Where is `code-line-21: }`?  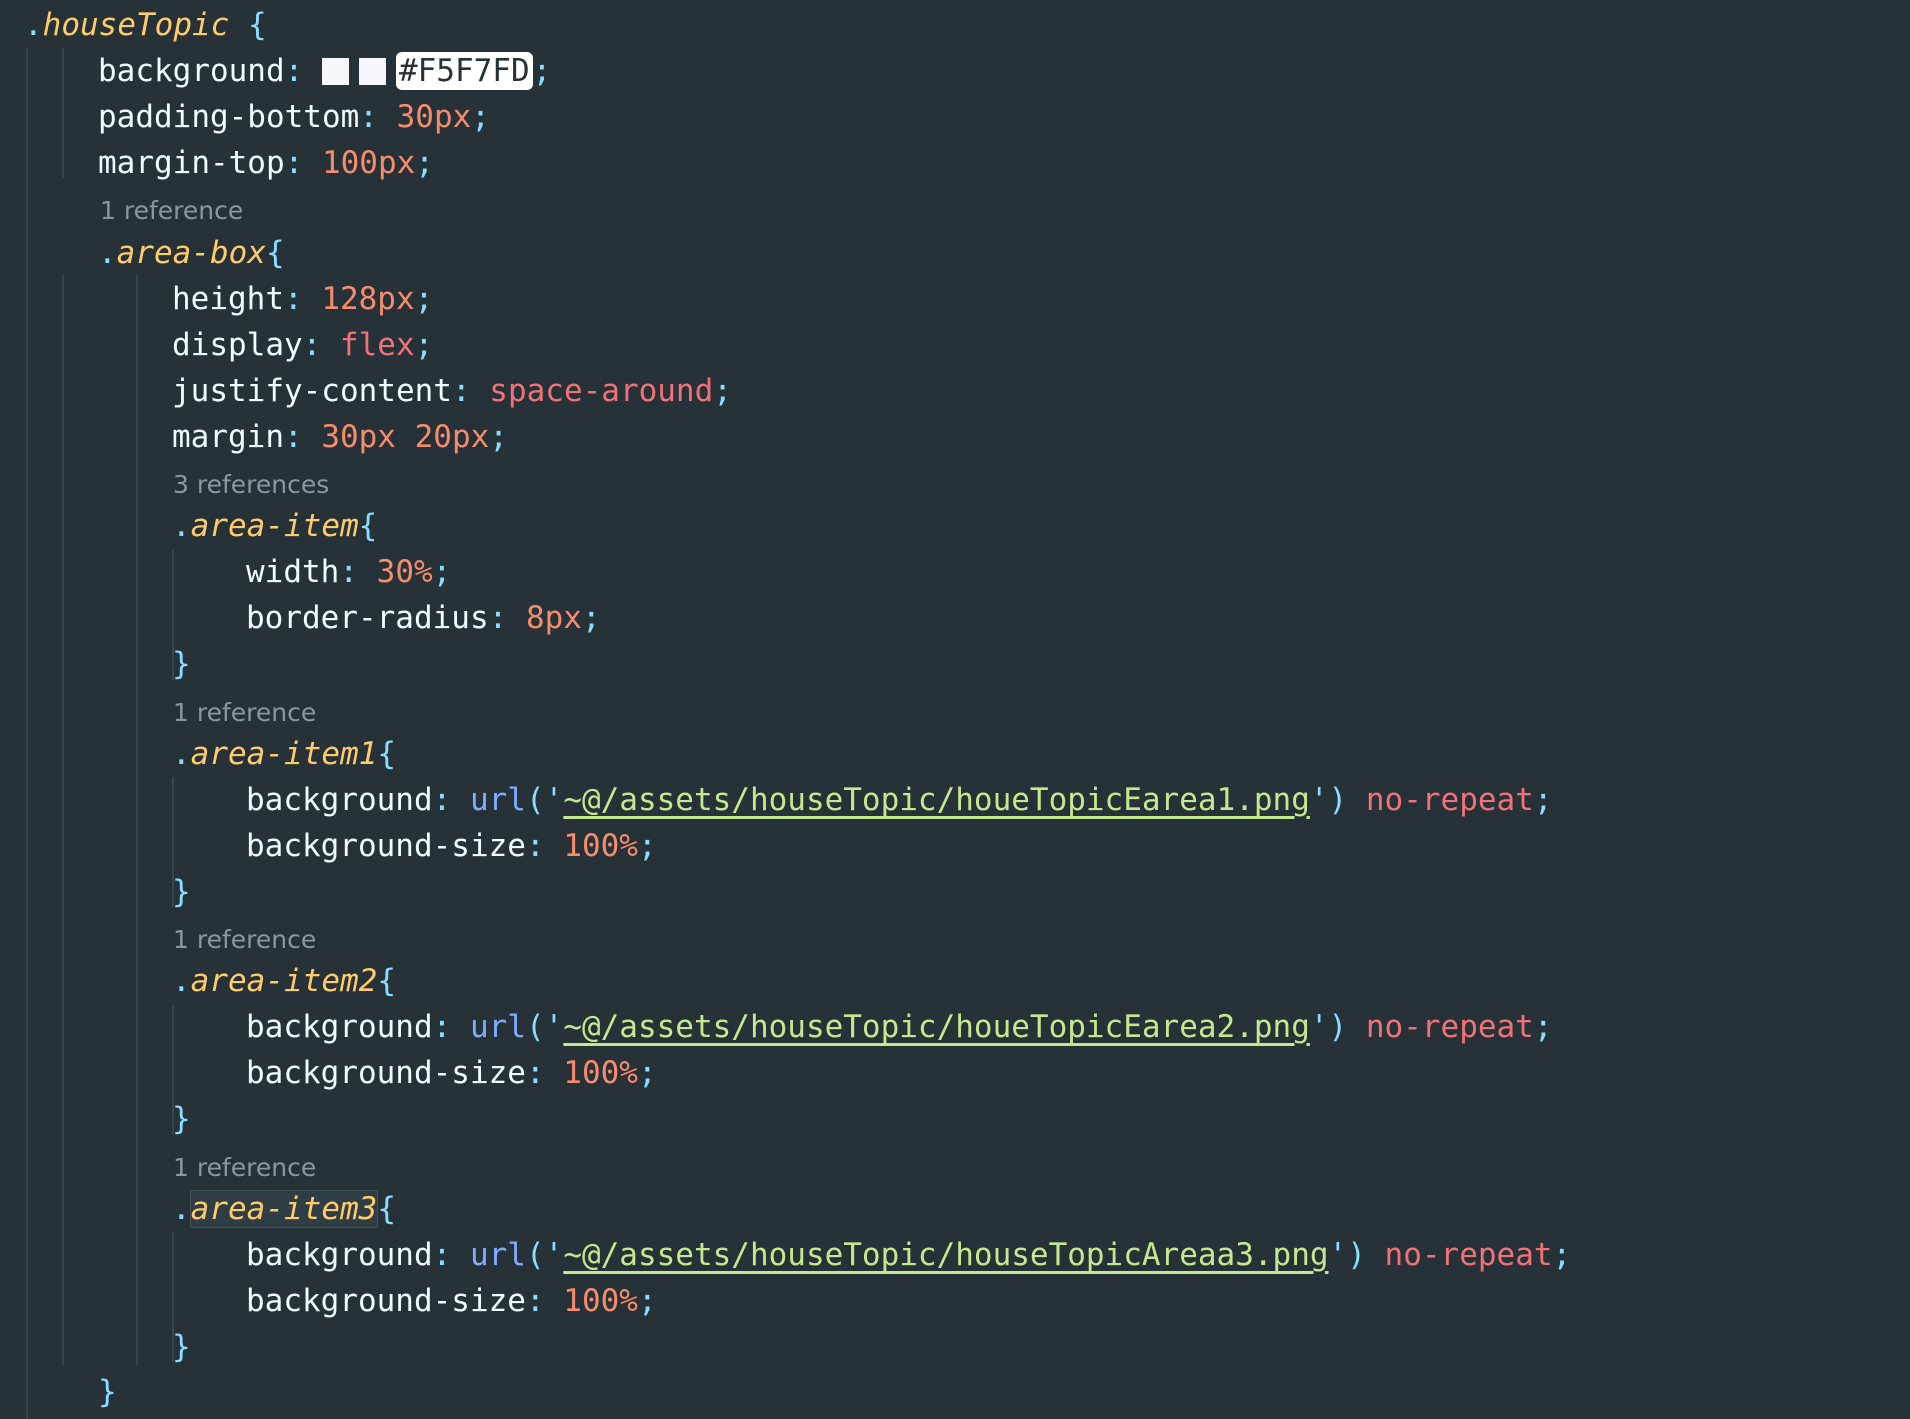
code-line-21: } is located at coordinates (181, 1119).